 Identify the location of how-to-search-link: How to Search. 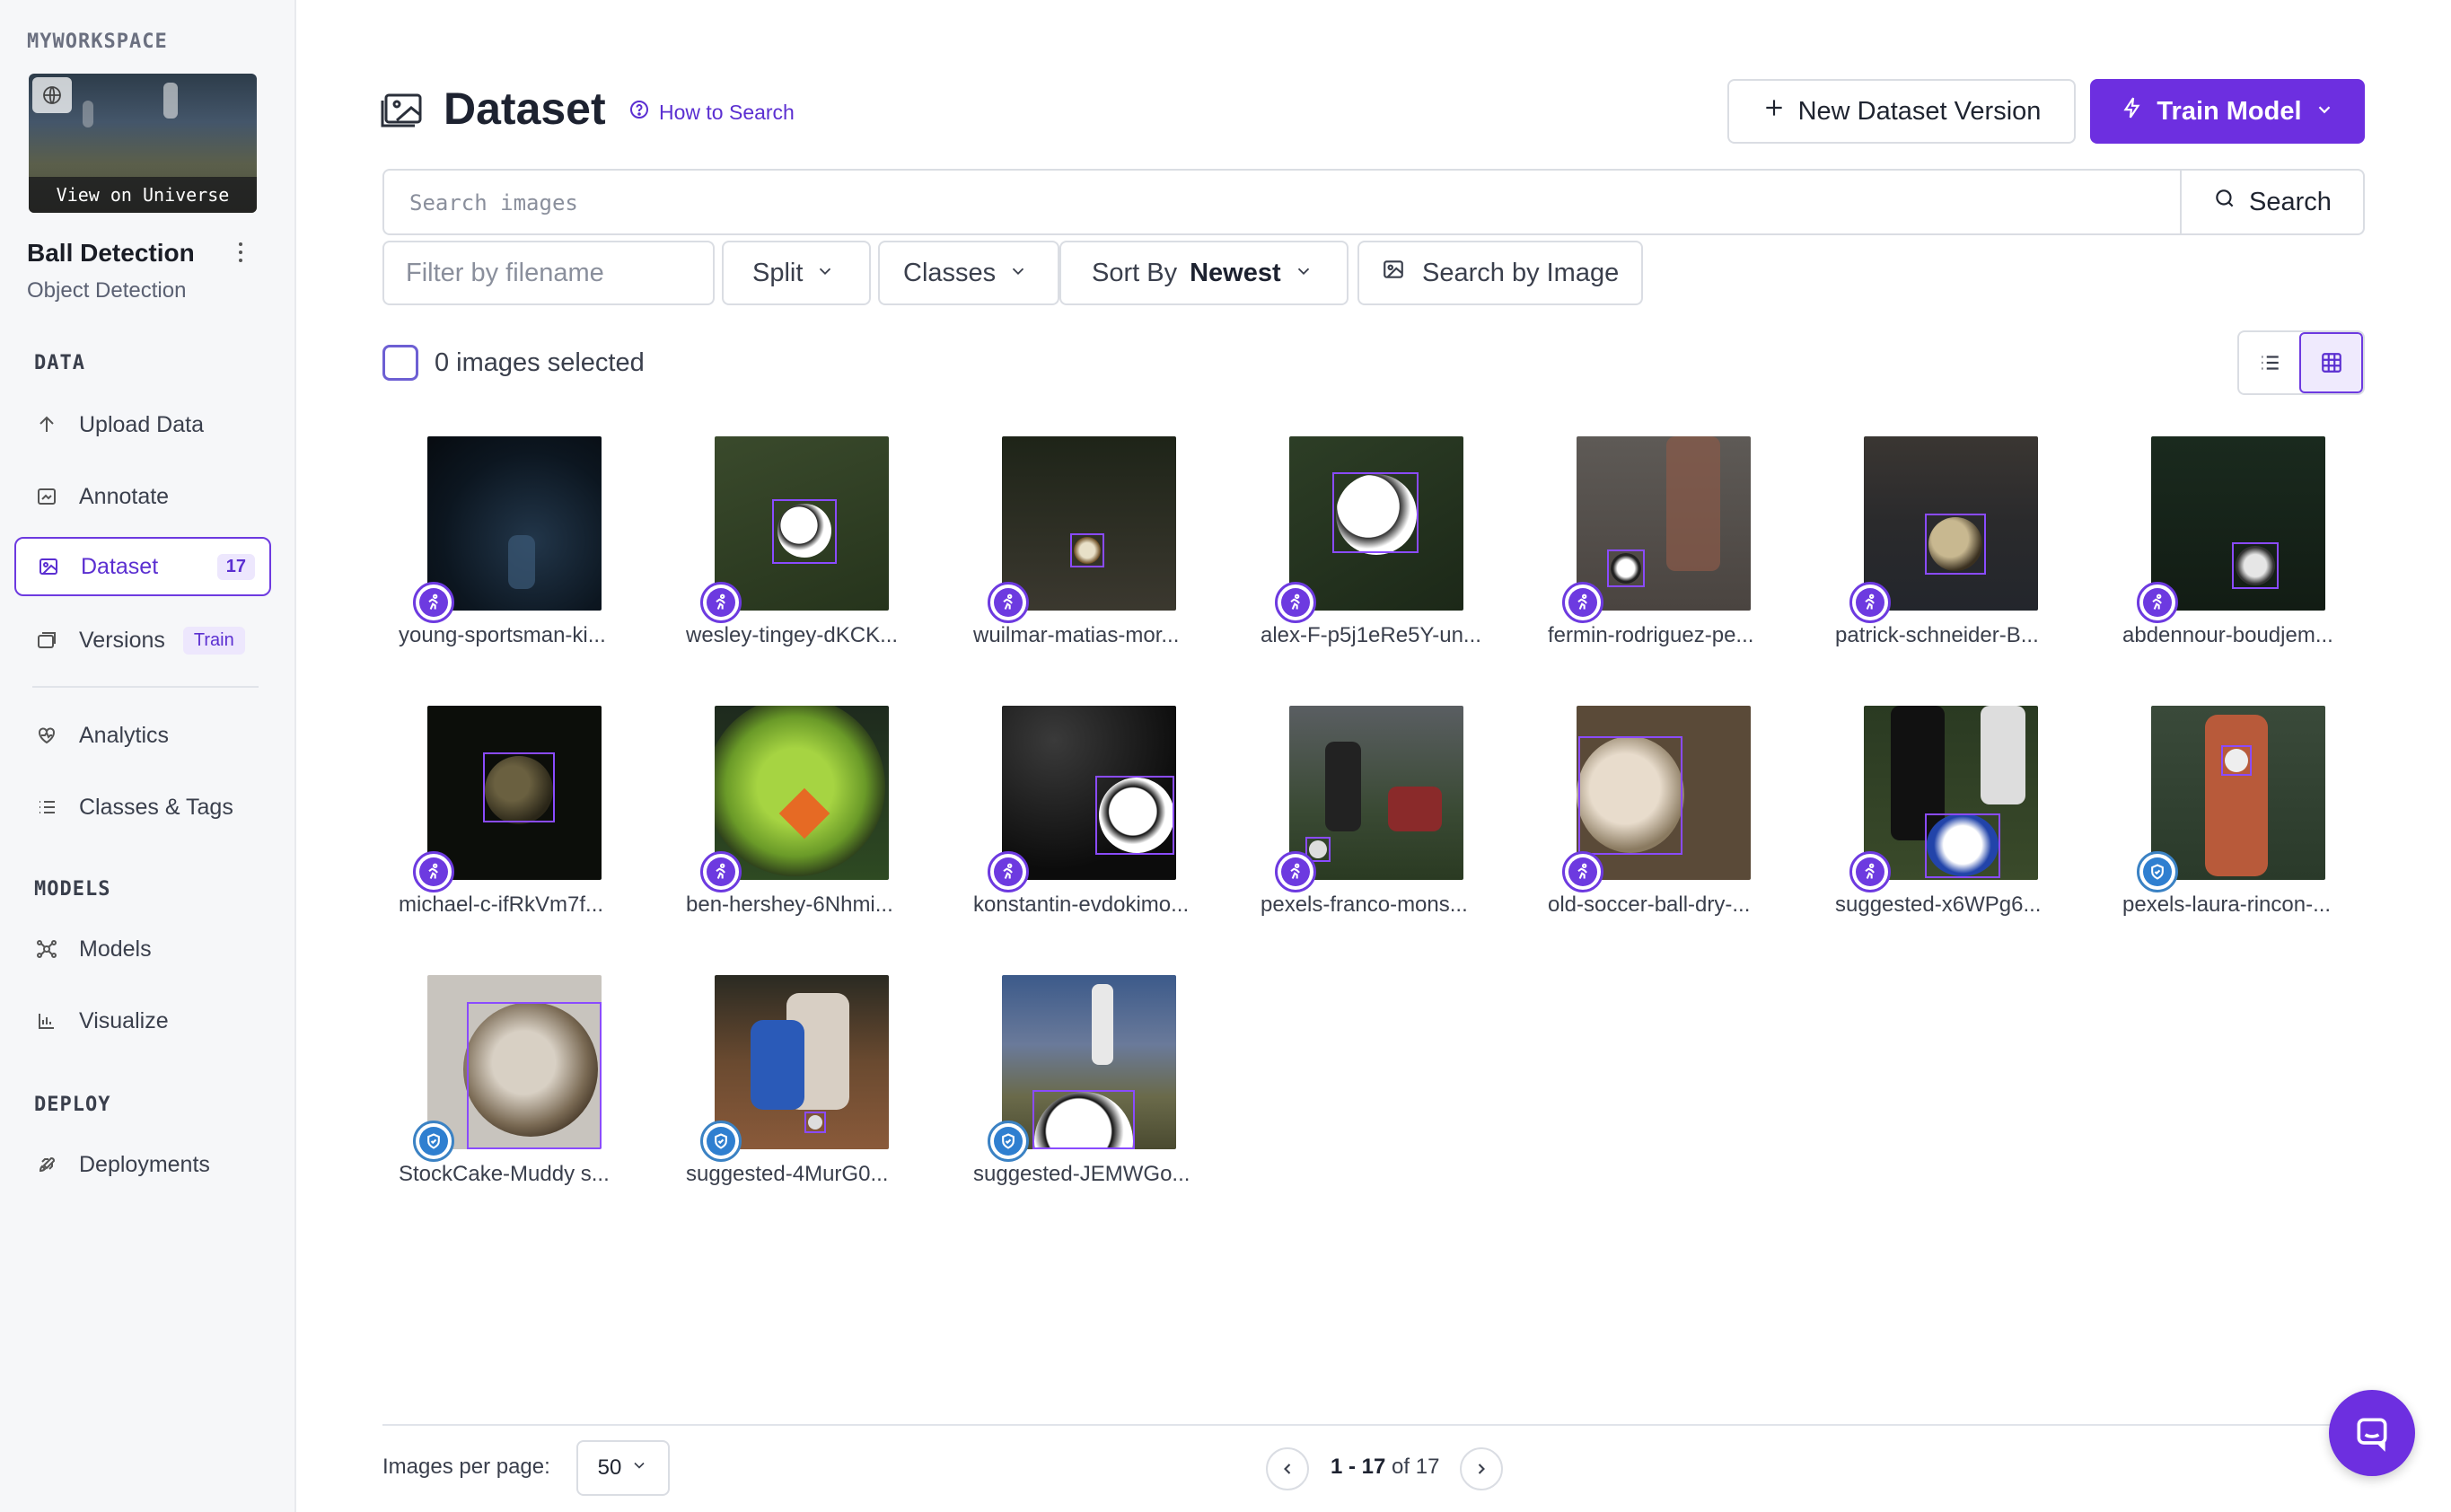
(712, 112).